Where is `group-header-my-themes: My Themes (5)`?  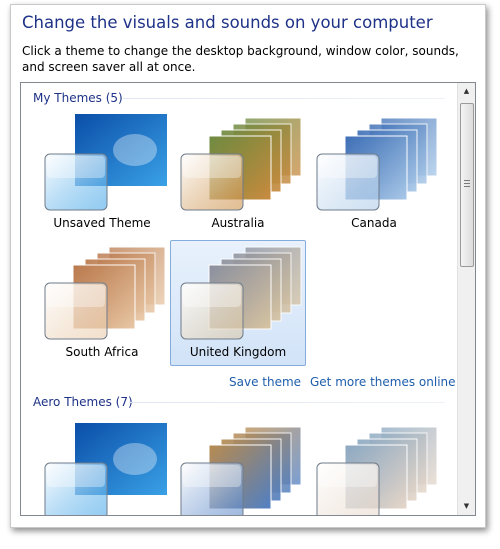 group-header-my-themes: My Themes (5) is located at coordinates (78, 98).